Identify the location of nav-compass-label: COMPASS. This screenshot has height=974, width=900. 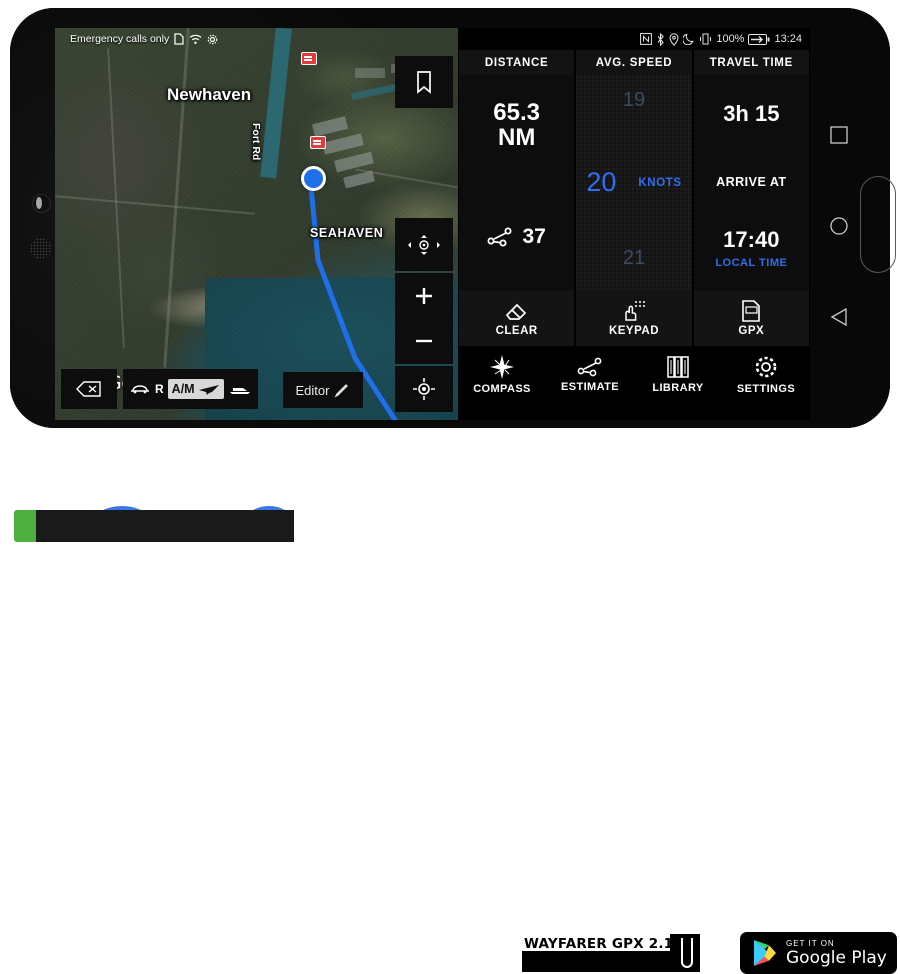
(502, 389).